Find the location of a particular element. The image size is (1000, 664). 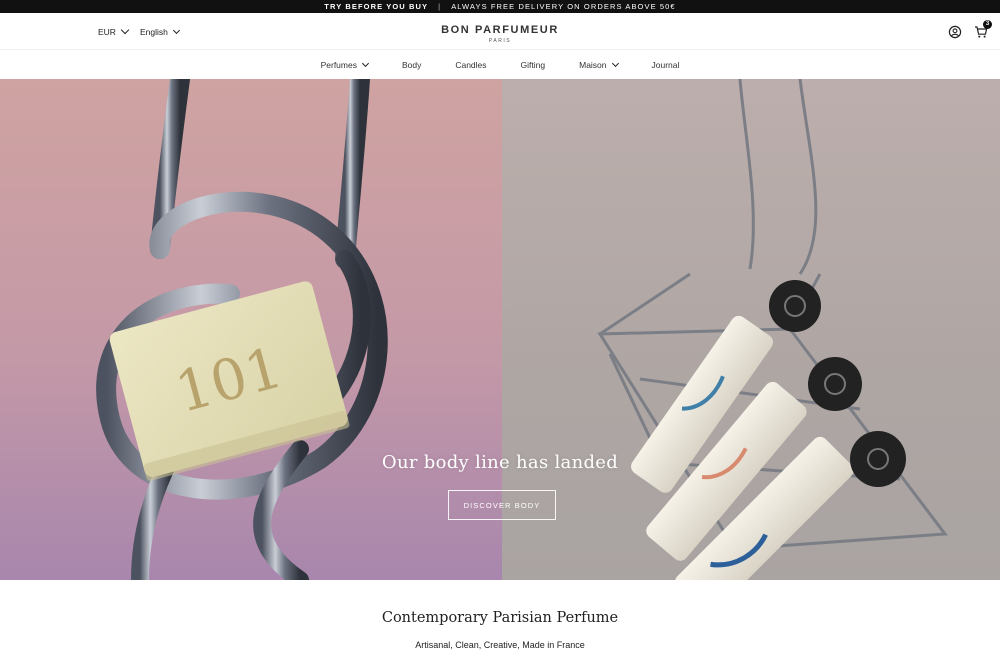

nav-item-label: Body is located at coordinates (411, 64).